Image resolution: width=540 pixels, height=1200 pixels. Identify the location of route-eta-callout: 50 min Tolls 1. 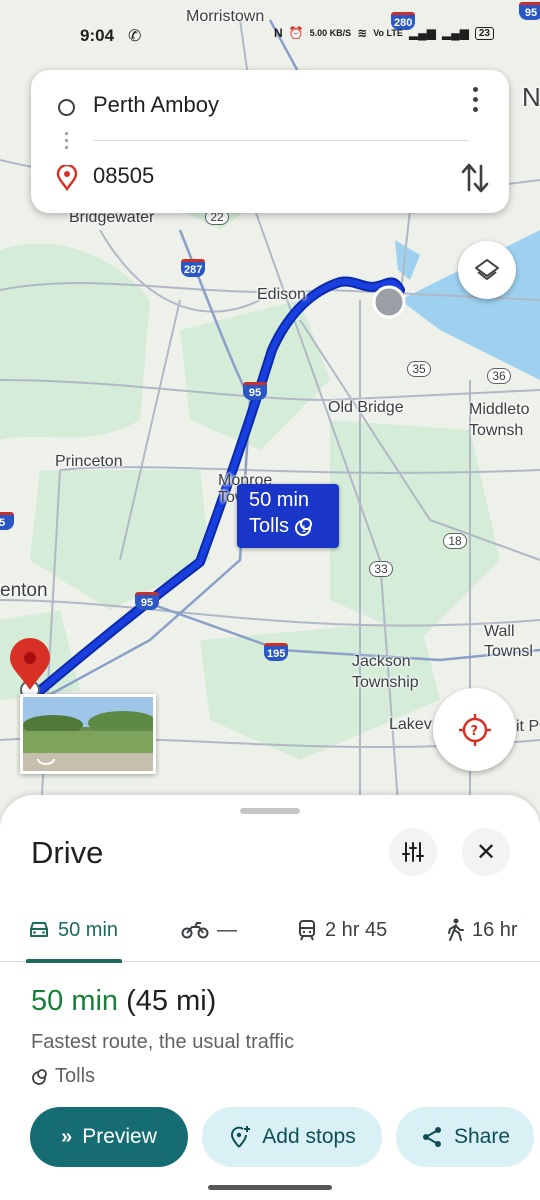
(288, 516).